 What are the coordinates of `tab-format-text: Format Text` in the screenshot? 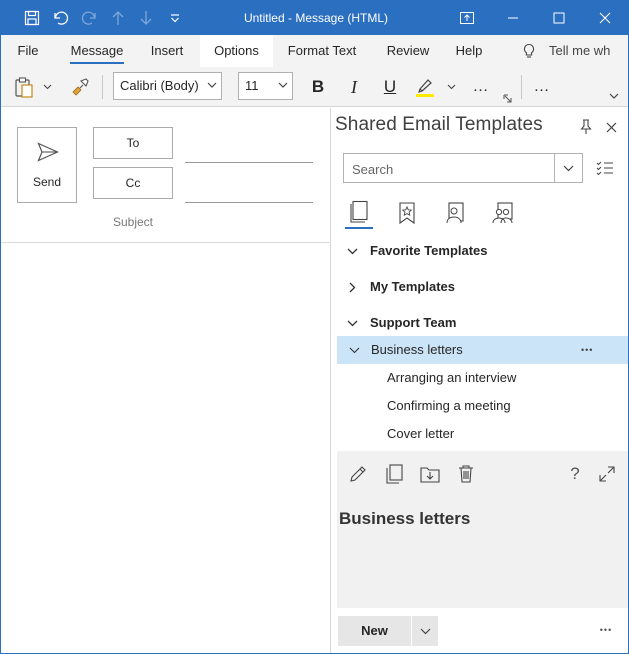 It's located at (322, 51).